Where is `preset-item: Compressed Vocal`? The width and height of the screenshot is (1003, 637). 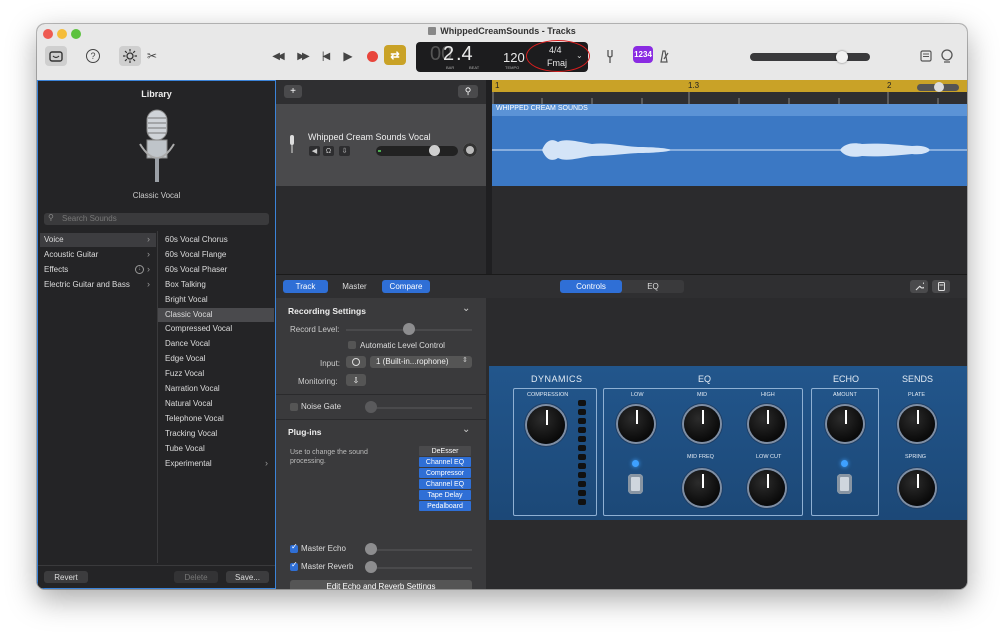 preset-item: Compressed Vocal is located at coordinates (216, 329).